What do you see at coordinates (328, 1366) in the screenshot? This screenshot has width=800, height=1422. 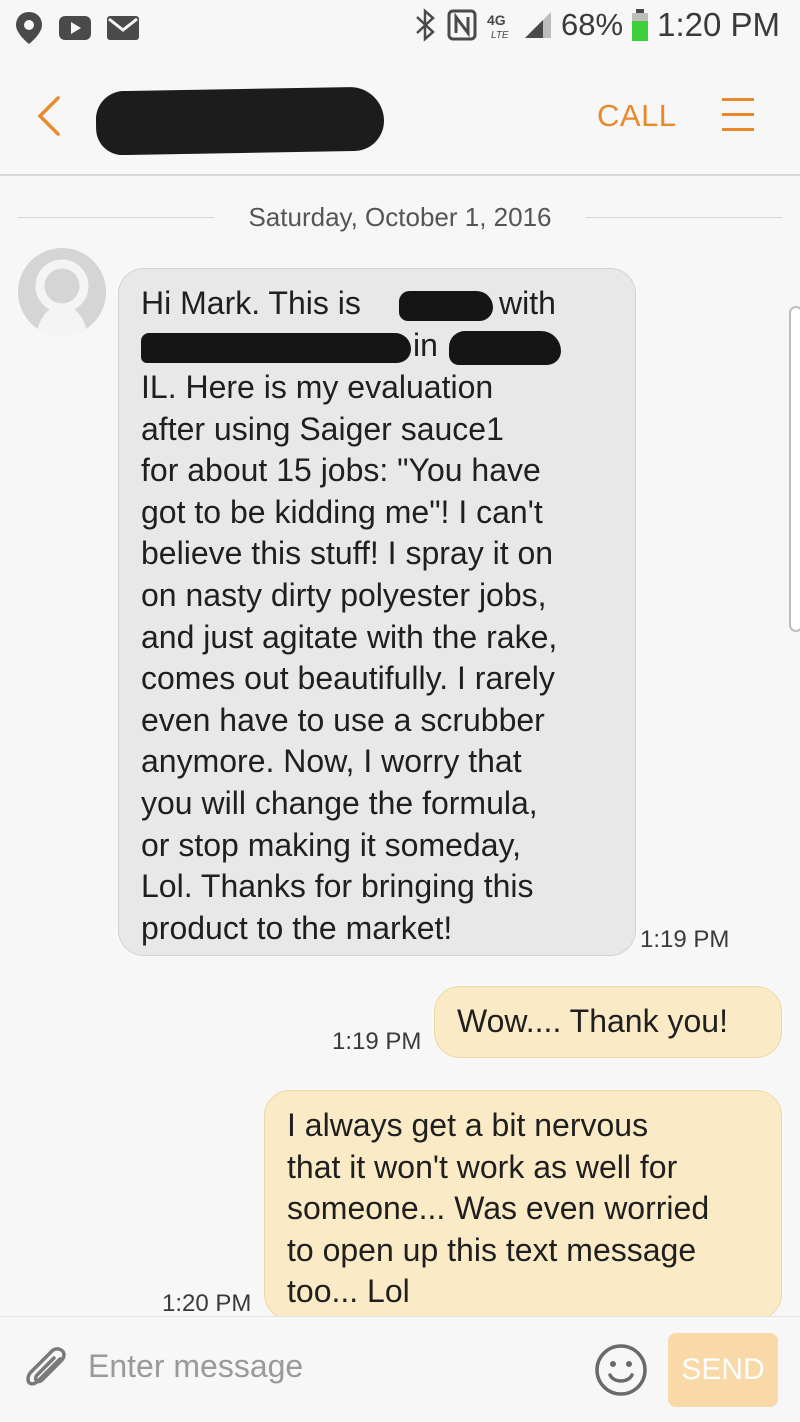 I see `message-input` at bounding box center [328, 1366].